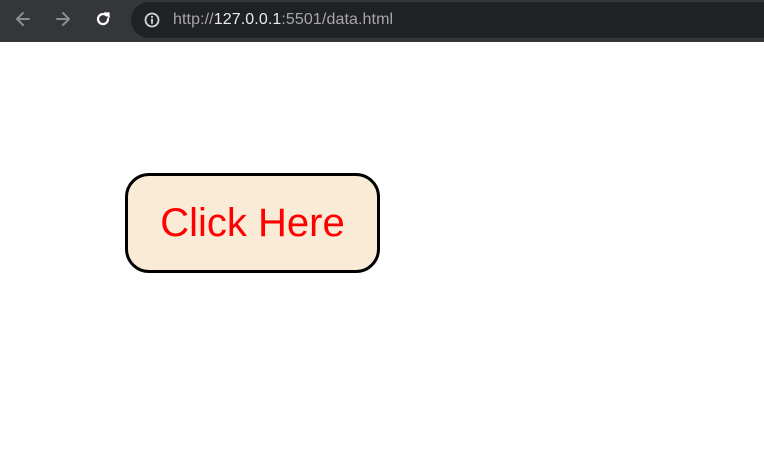  What do you see at coordinates (247, 19) in the screenshot?
I see `url-host: 127.0.0.1` at bounding box center [247, 19].